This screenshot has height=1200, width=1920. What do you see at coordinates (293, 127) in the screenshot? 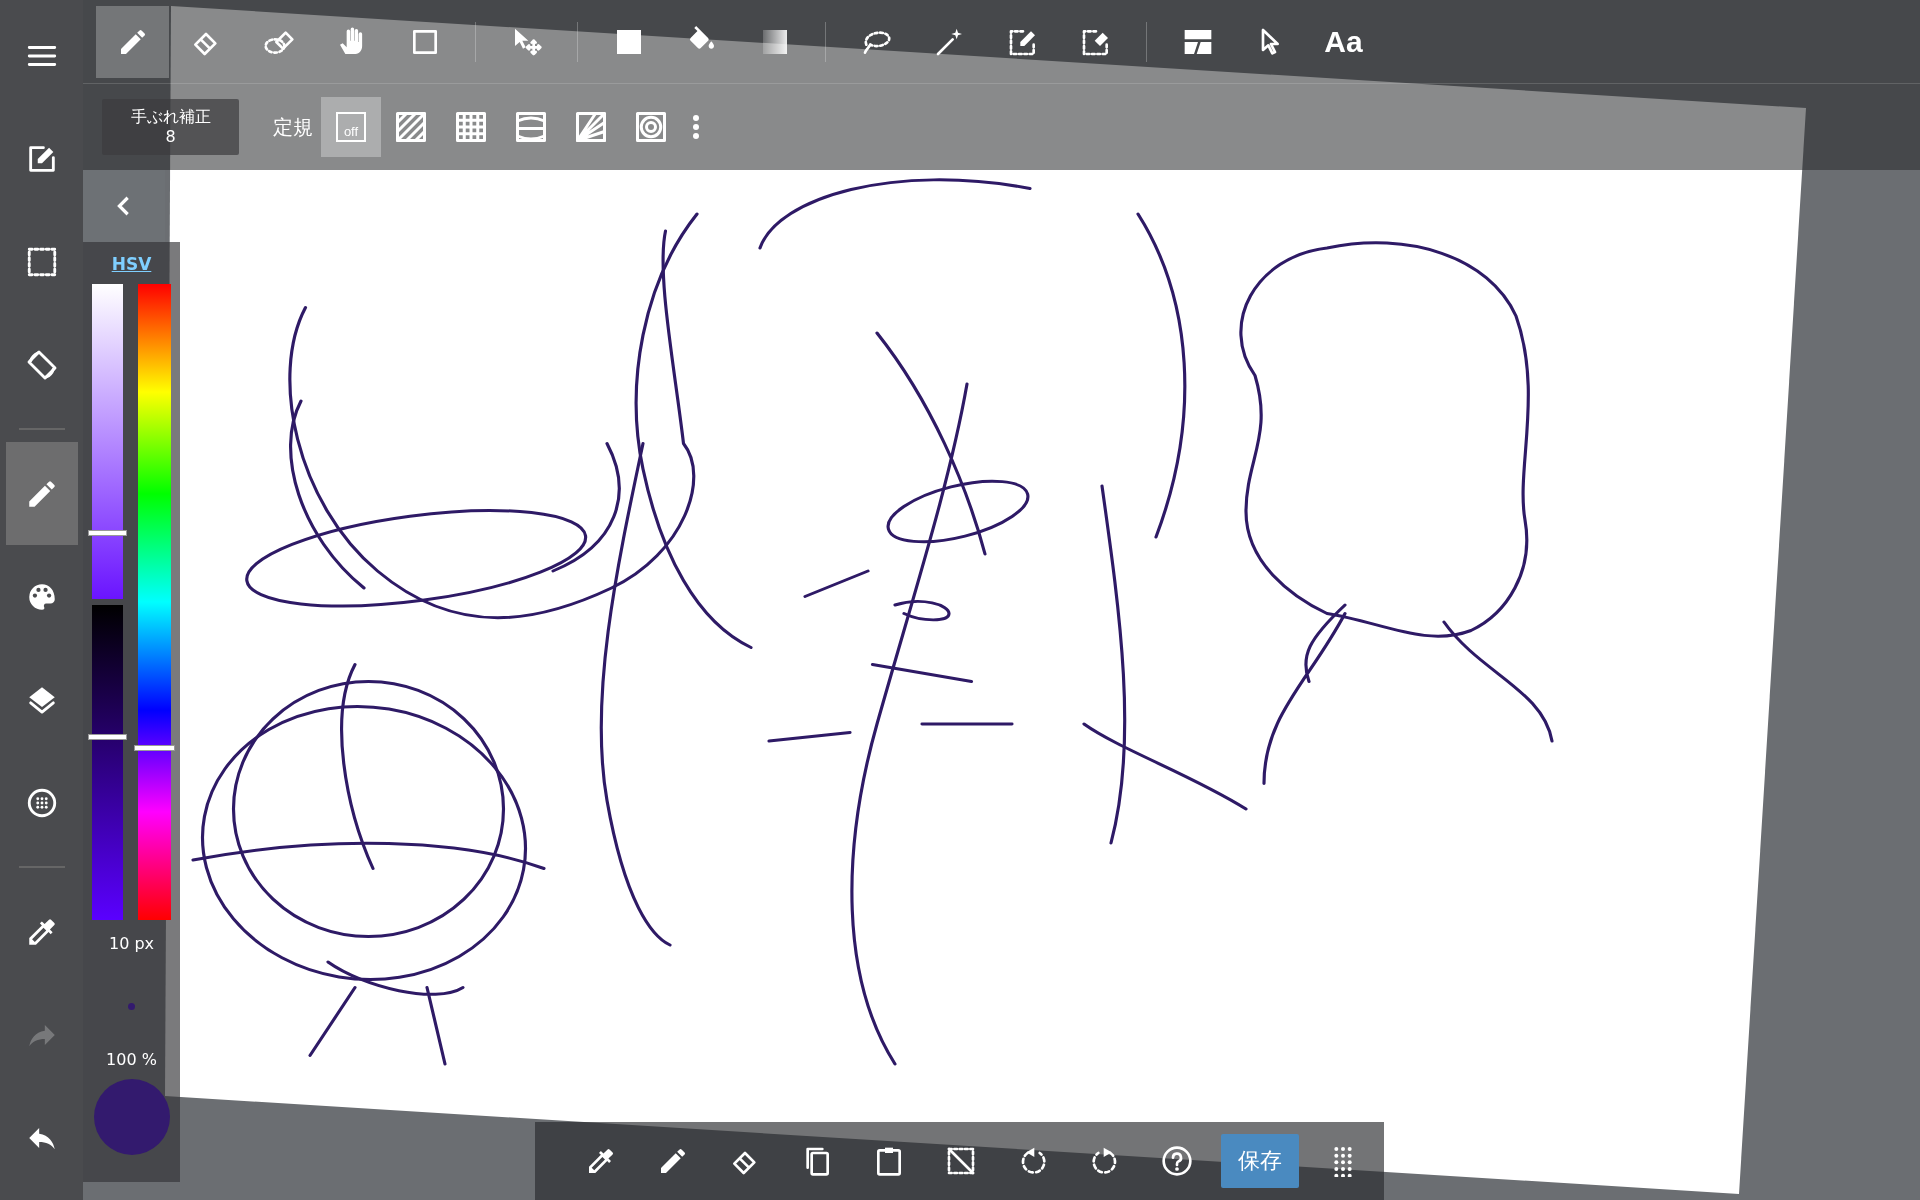
I see `ruler-label: 定規` at bounding box center [293, 127].